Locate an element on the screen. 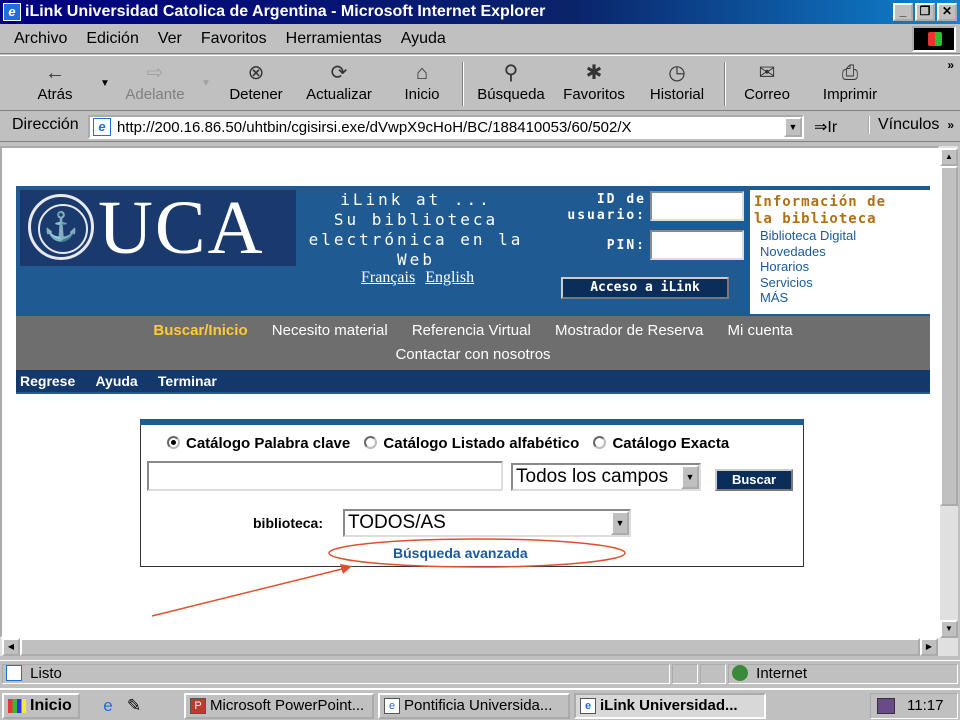  nav-need-material: Necesito material is located at coordinates (330, 330).